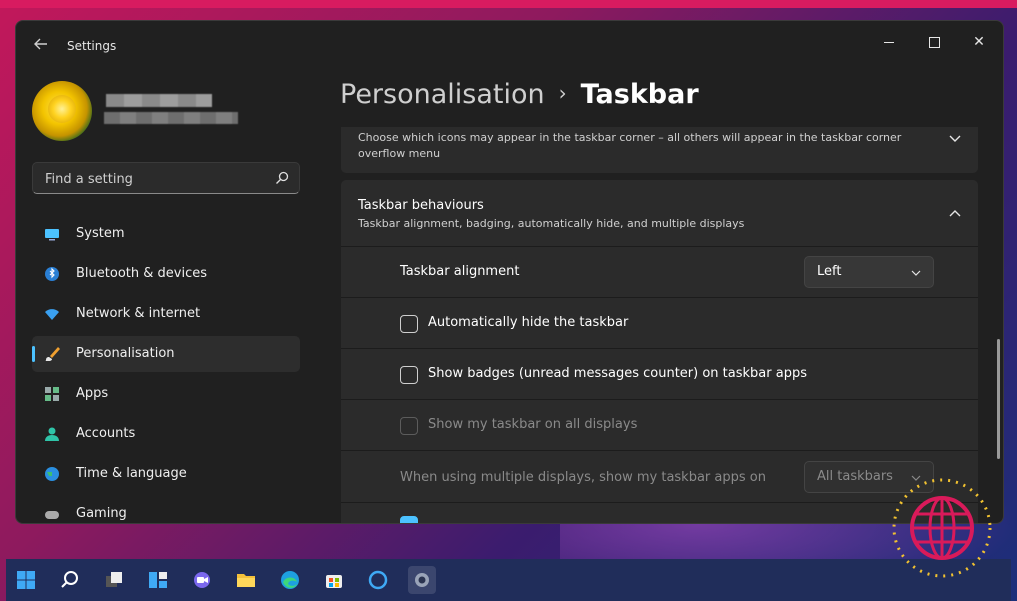 This screenshot has width=1017, height=601. I want to click on taskbar-search-button, so click(70, 580).